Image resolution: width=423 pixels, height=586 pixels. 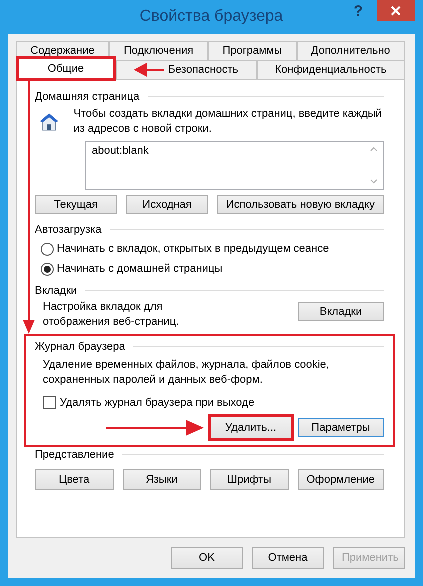 I want to click on tabs-button: Вкладки, so click(x=341, y=311).